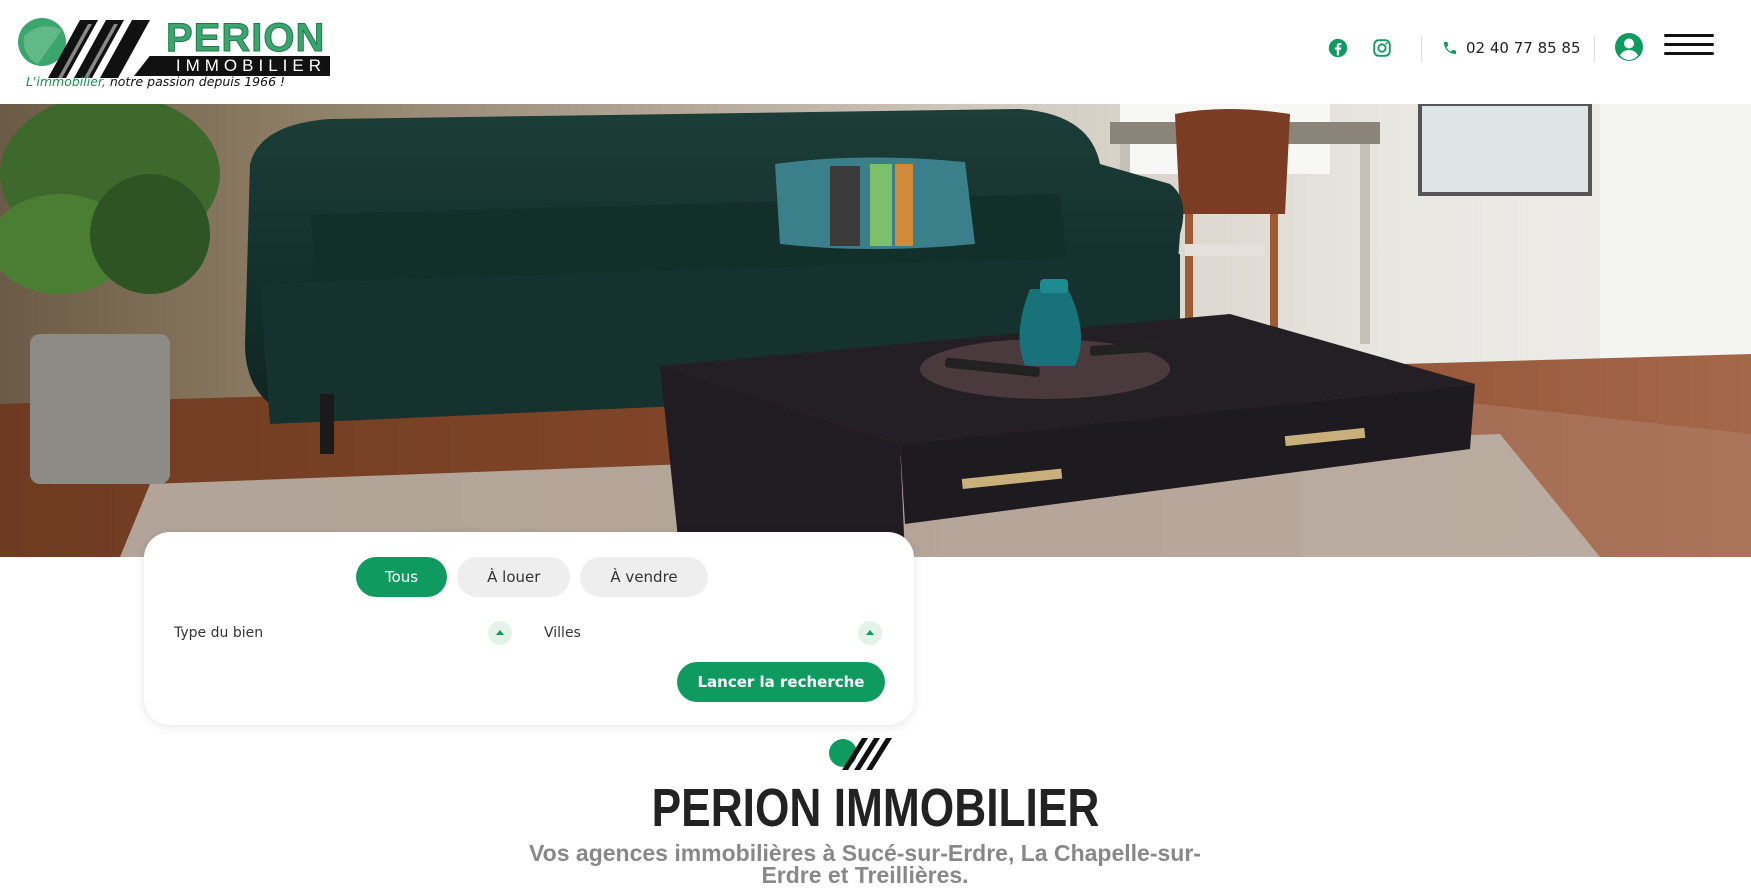 The width and height of the screenshot is (1751, 896). Describe the element at coordinates (875, 808) in the screenshot. I see `page-title: PERION IMMOBILIER` at that location.